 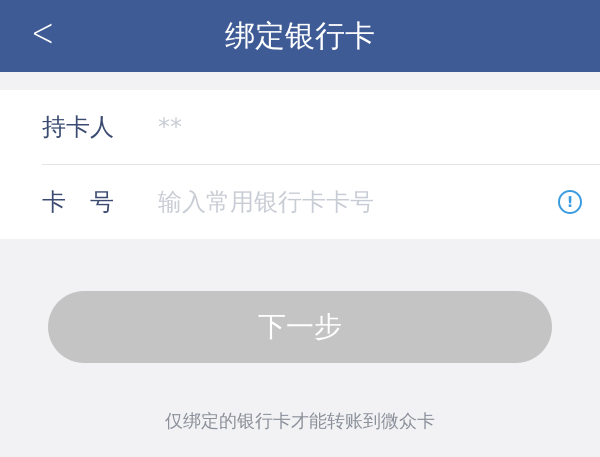 I want to click on input-field: **, so click(x=370, y=127).